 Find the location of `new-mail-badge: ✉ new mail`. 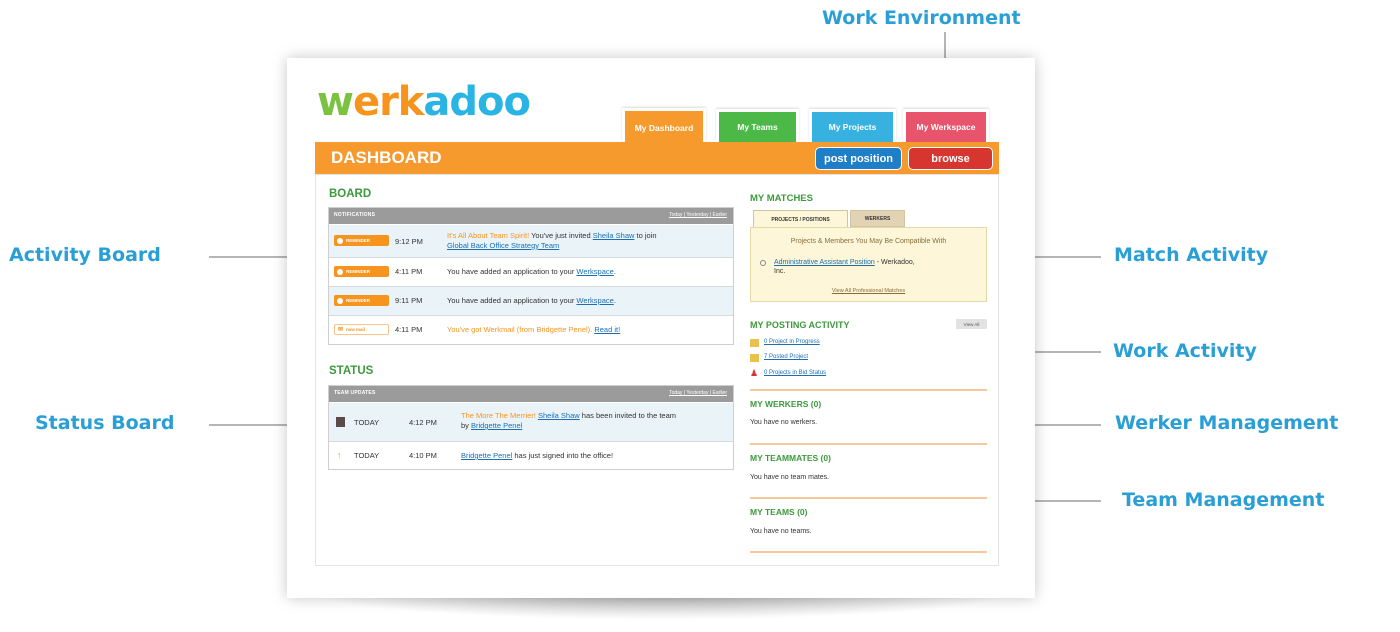

new-mail-badge: ✉ new mail is located at coordinates (361, 329).